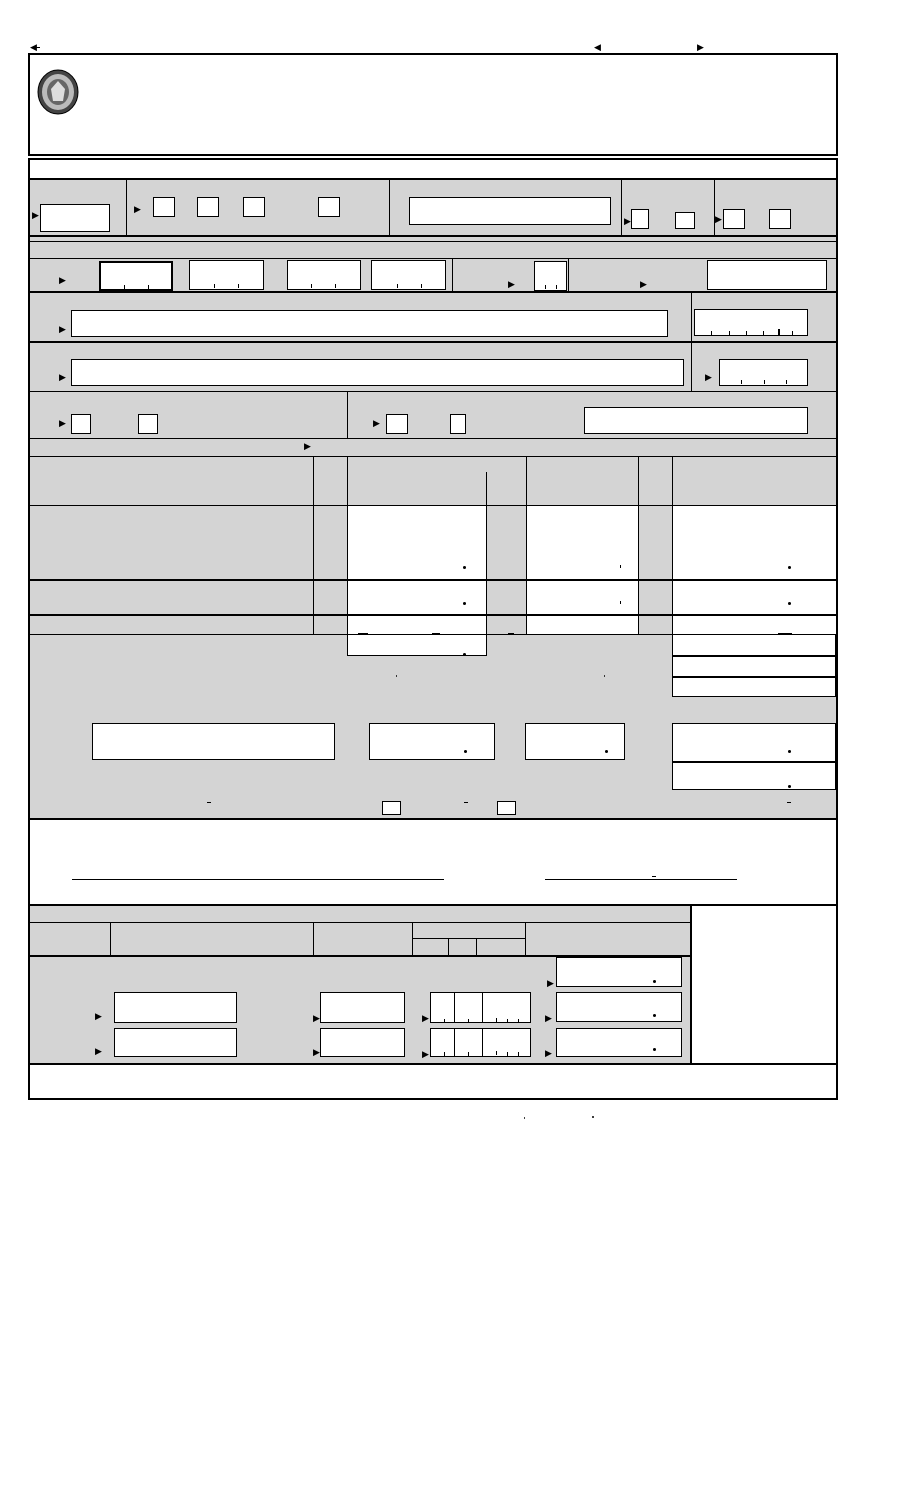  What do you see at coordinates (754, 742) in the screenshot?
I see `field-amount-c1` at bounding box center [754, 742].